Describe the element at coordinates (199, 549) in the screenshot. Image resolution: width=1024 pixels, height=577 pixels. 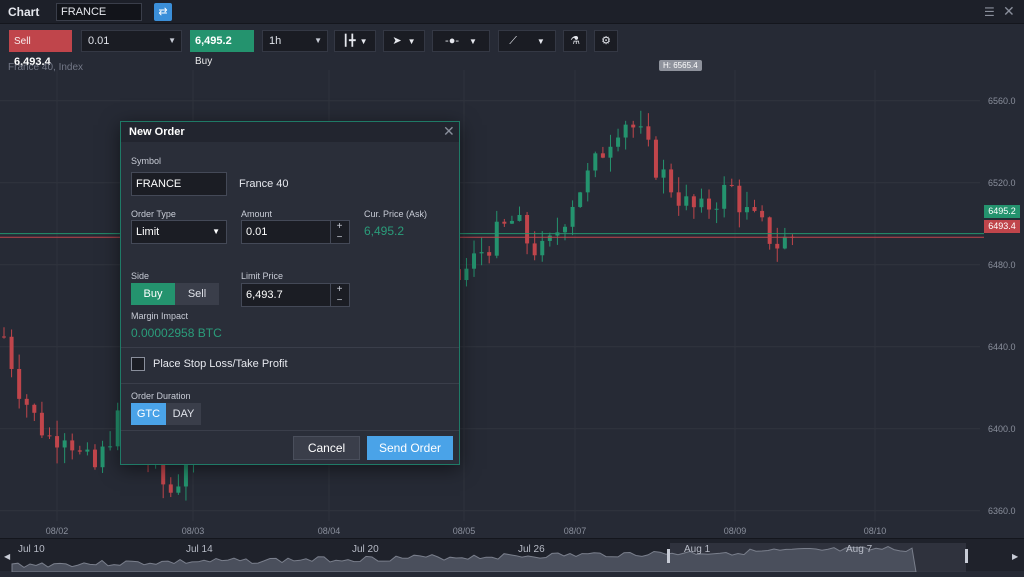
I see `navigator-label: Jul 14` at that location.